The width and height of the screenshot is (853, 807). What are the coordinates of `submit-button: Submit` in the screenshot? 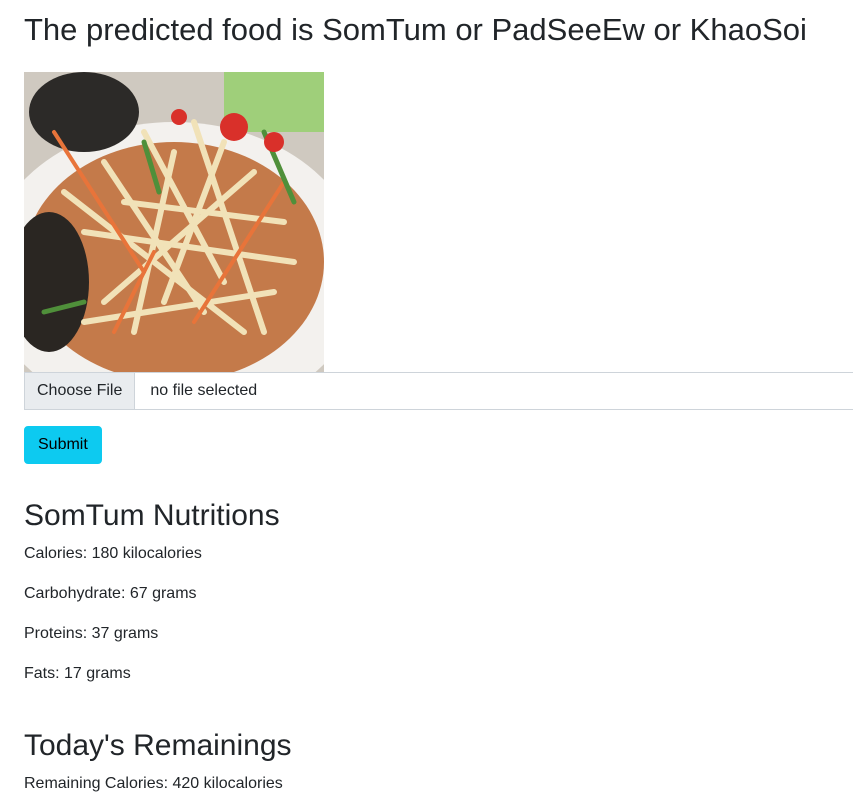 It's located at (63, 445).